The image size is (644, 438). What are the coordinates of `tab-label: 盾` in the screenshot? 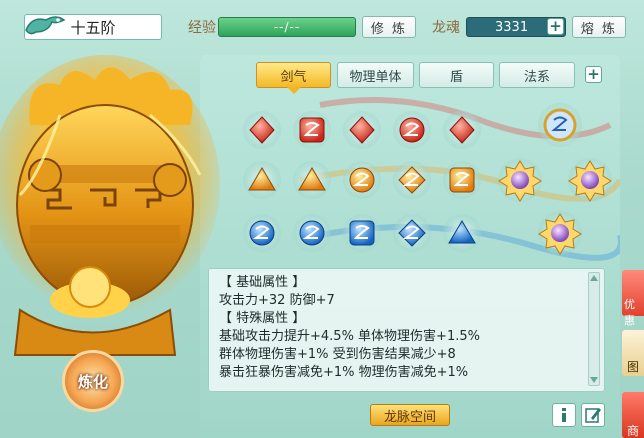 It's located at (456, 77).